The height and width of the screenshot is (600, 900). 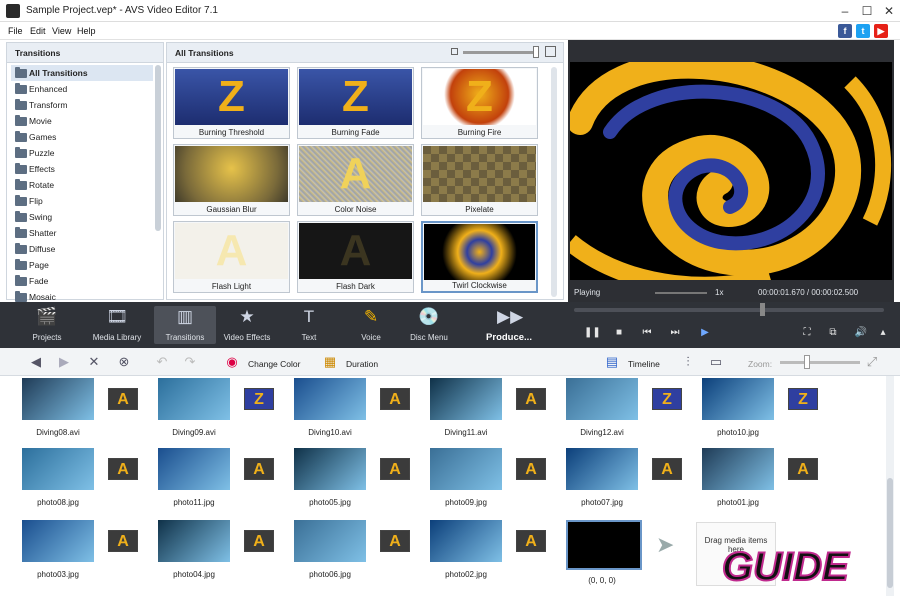 What do you see at coordinates (454, 51) in the screenshot?
I see `small-size-icon` at bounding box center [454, 51].